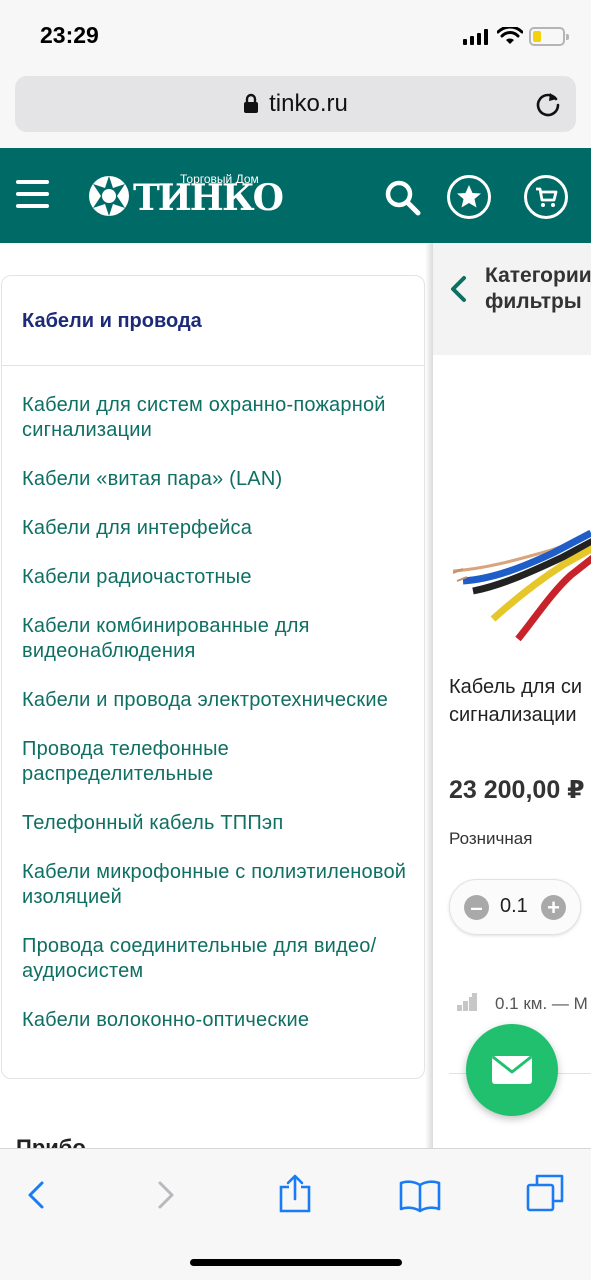 This screenshot has height=1280, width=591. What do you see at coordinates (112, 321) in the screenshot?
I see `menu-title: Кабели и провода` at bounding box center [112, 321].